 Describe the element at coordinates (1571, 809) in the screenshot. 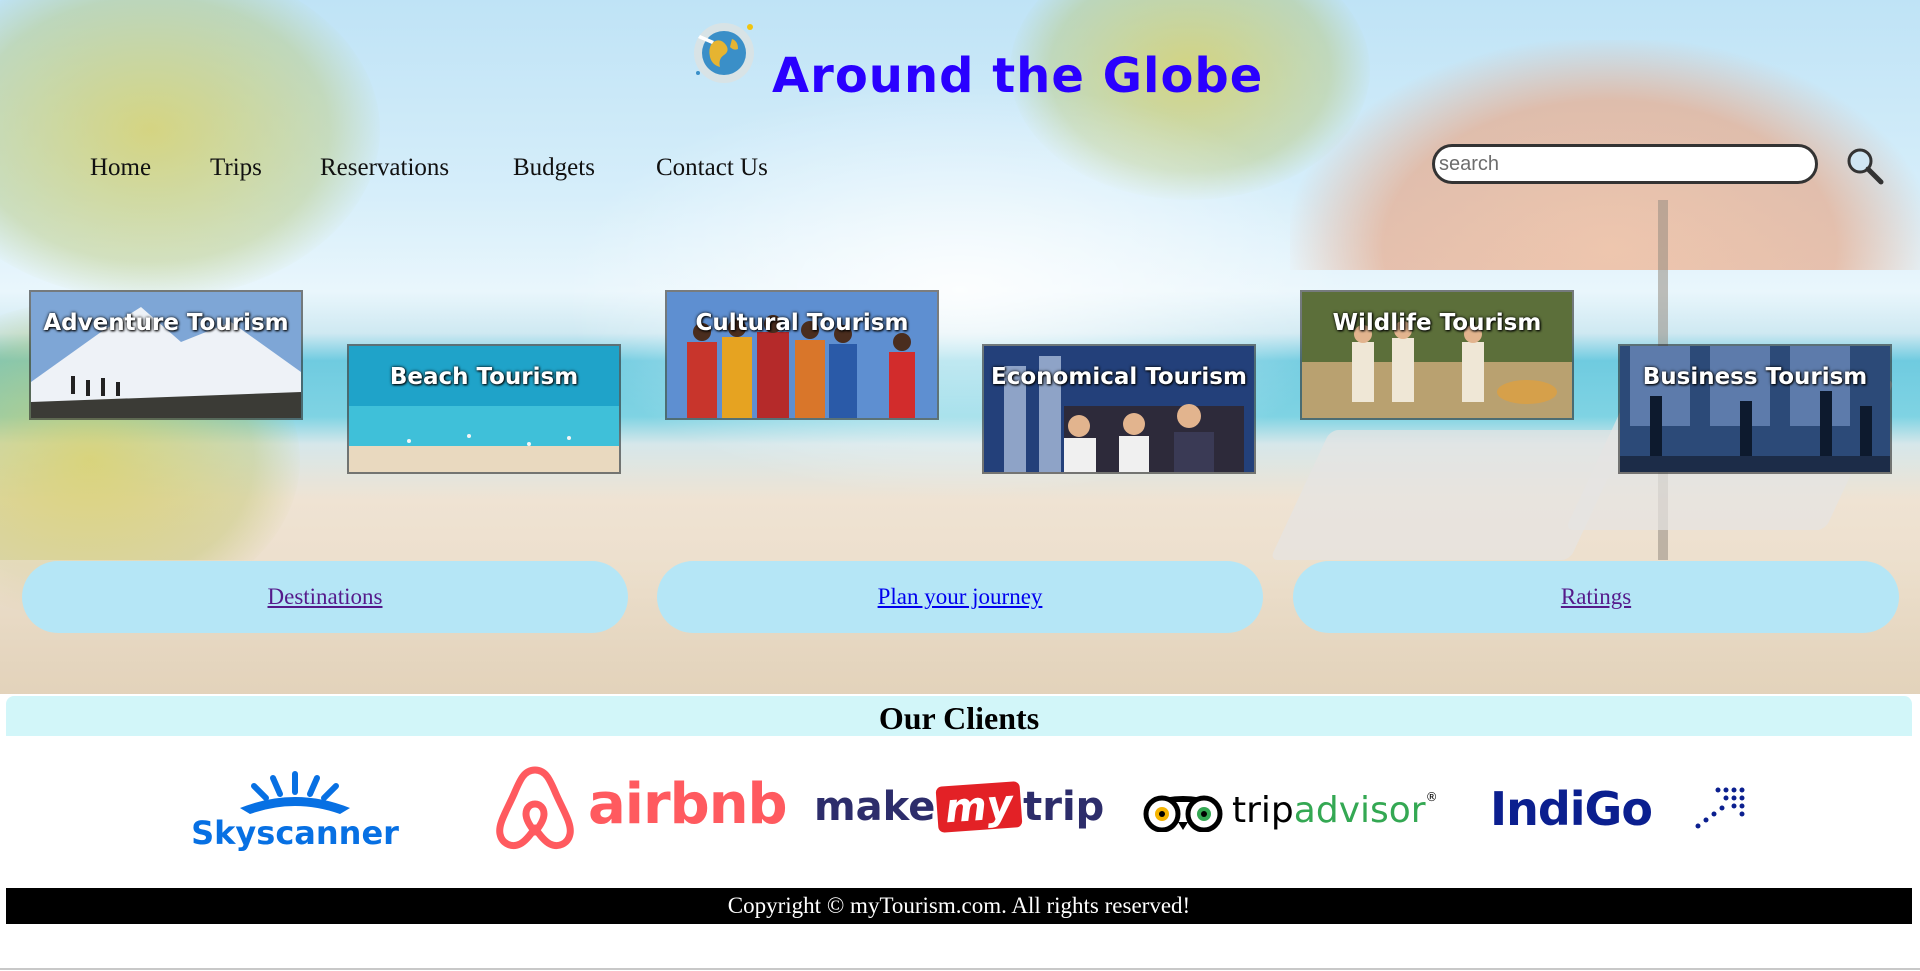

I see `indigo-wordmark: IndiGo` at that location.